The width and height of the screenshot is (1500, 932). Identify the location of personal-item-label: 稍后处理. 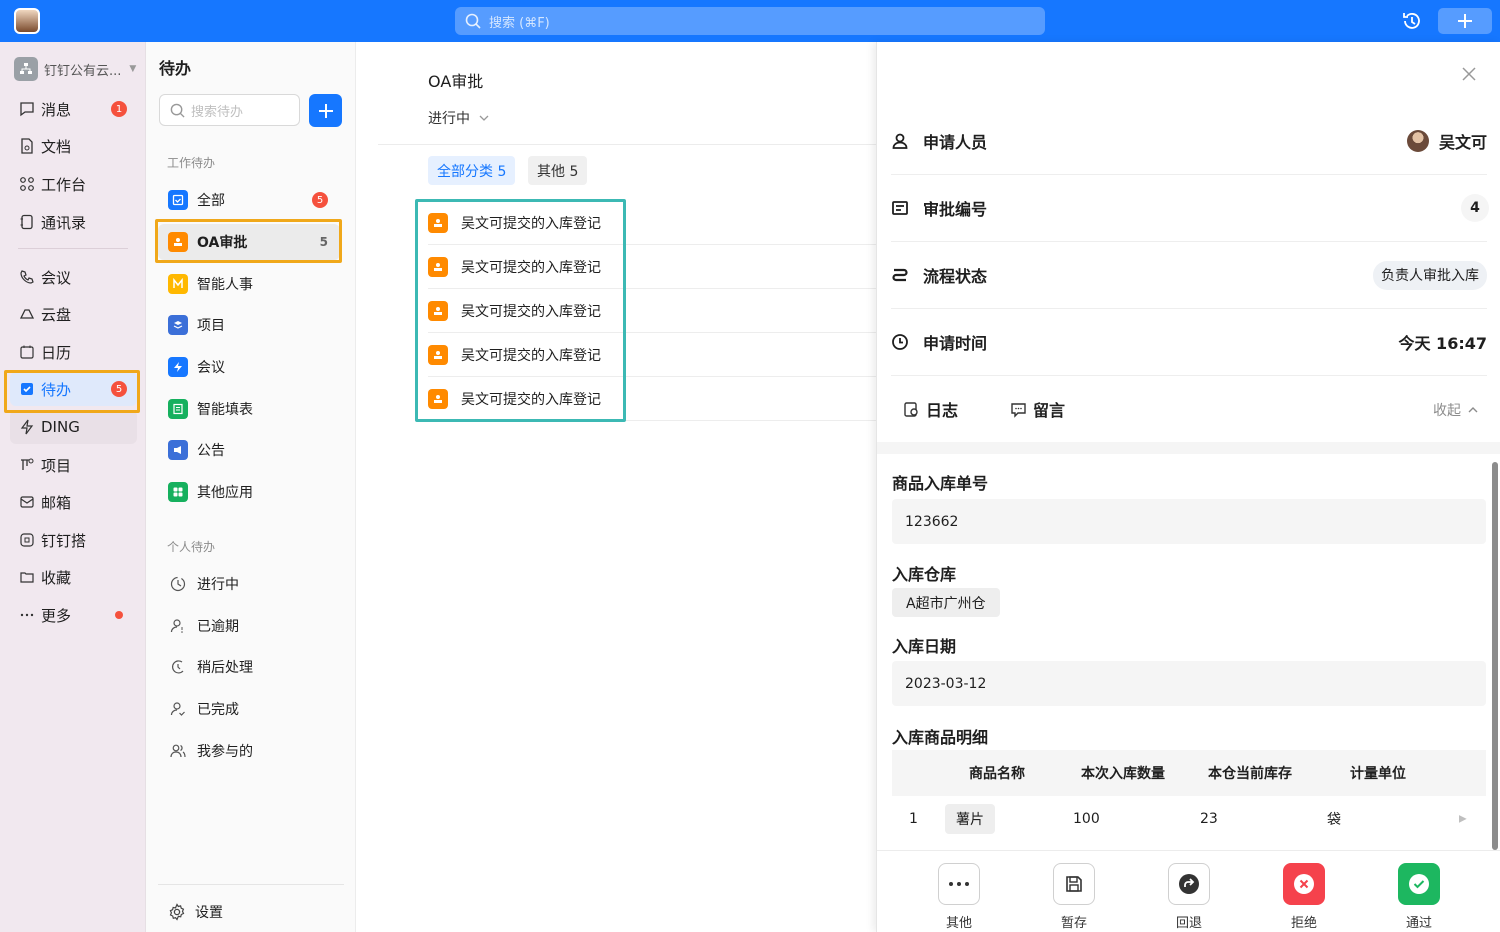
(225, 668).